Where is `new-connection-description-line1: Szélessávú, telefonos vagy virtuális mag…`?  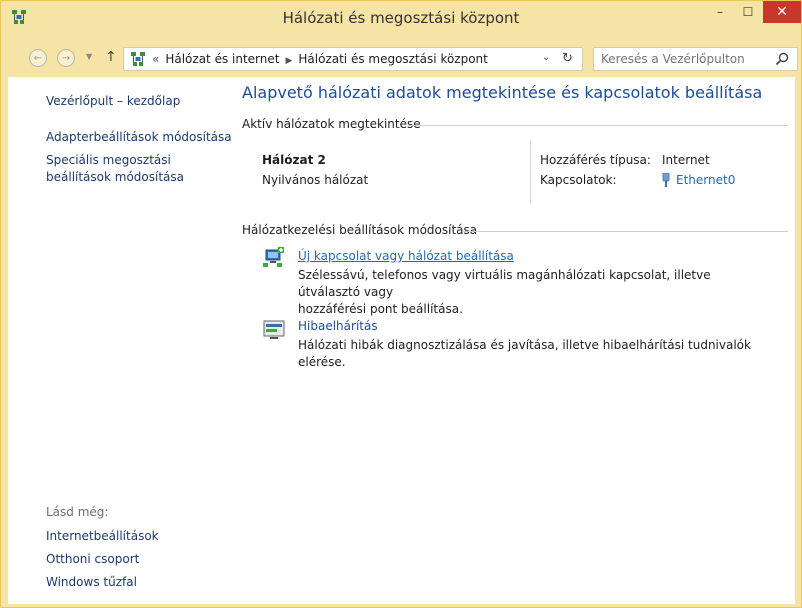
new-connection-description-line1: Szélessávú, telefonos vagy virtuális mag… is located at coordinates (504, 283).